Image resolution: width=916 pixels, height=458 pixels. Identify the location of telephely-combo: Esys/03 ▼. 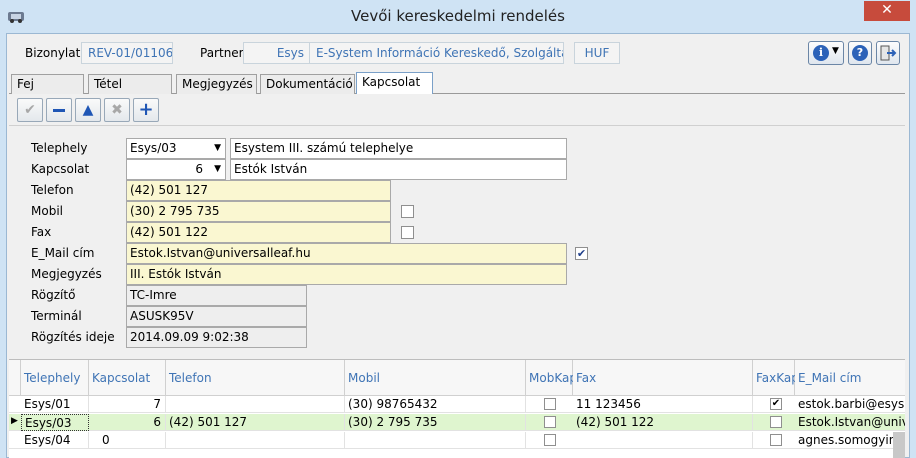
(176, 148).